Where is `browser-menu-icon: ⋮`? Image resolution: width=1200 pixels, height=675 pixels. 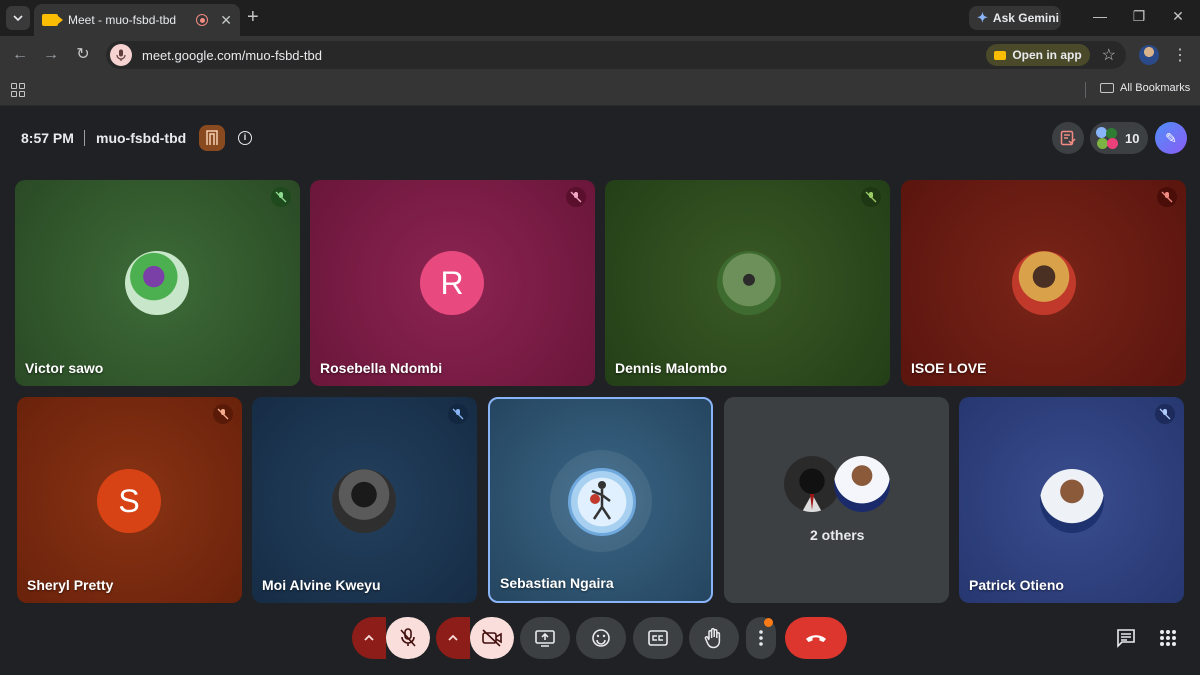 browser-menu-icon: ⋮ is located at coordinates (1180, 55).